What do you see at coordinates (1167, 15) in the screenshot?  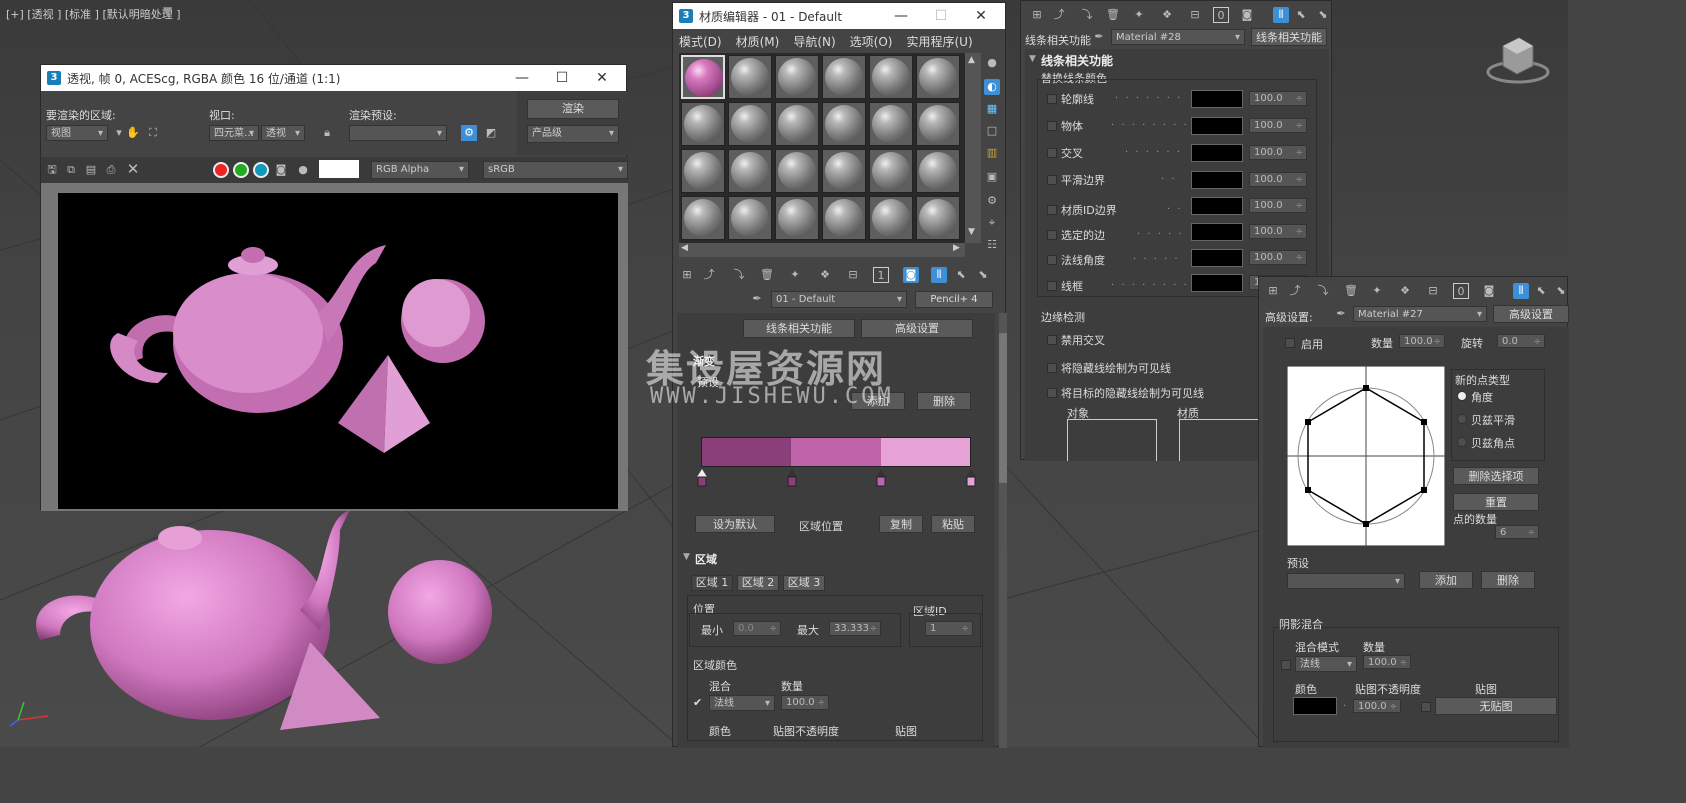 I see `make-unique-icon: ❖` at bounding box center [1167, 15].